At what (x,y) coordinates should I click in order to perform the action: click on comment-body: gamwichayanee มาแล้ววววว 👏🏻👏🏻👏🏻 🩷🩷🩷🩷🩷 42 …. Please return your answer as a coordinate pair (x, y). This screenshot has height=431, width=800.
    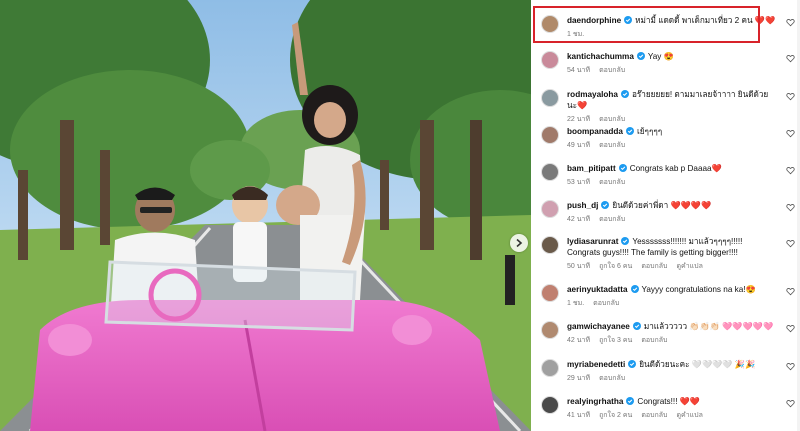
    Looking at the image, I should click on (672, 333).